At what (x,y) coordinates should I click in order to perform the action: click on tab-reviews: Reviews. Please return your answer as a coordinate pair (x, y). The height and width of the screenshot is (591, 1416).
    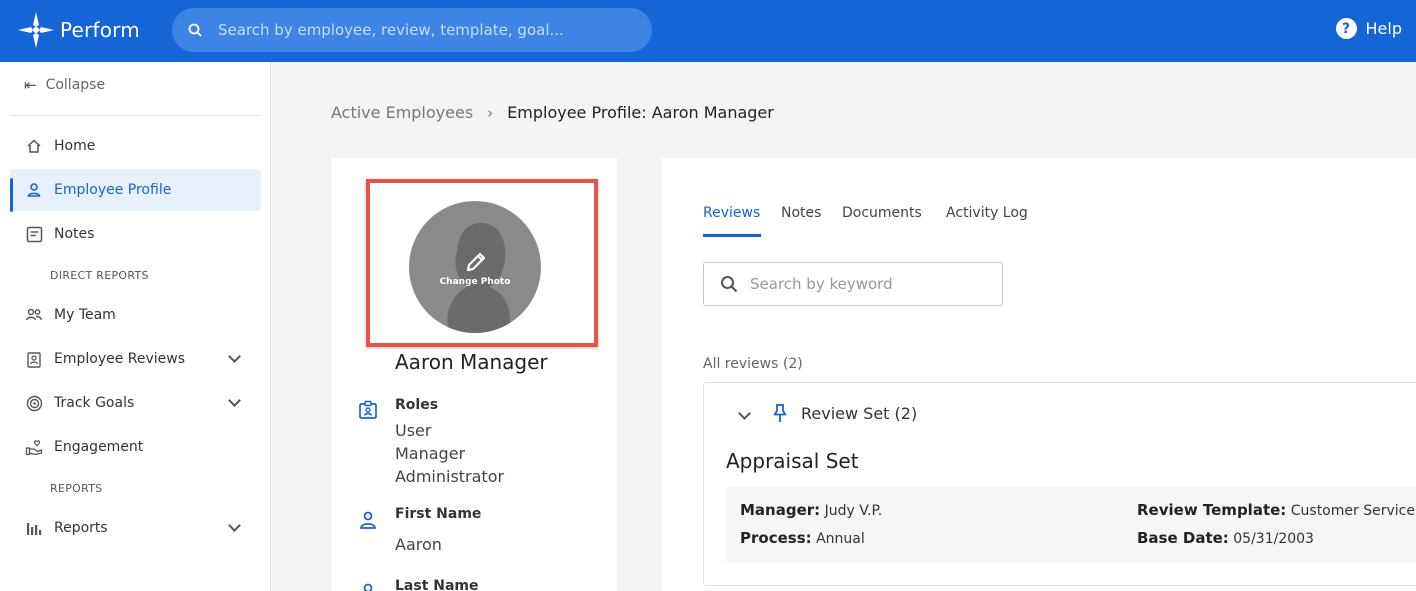
    Looking at the image, I should click on (731, 213).